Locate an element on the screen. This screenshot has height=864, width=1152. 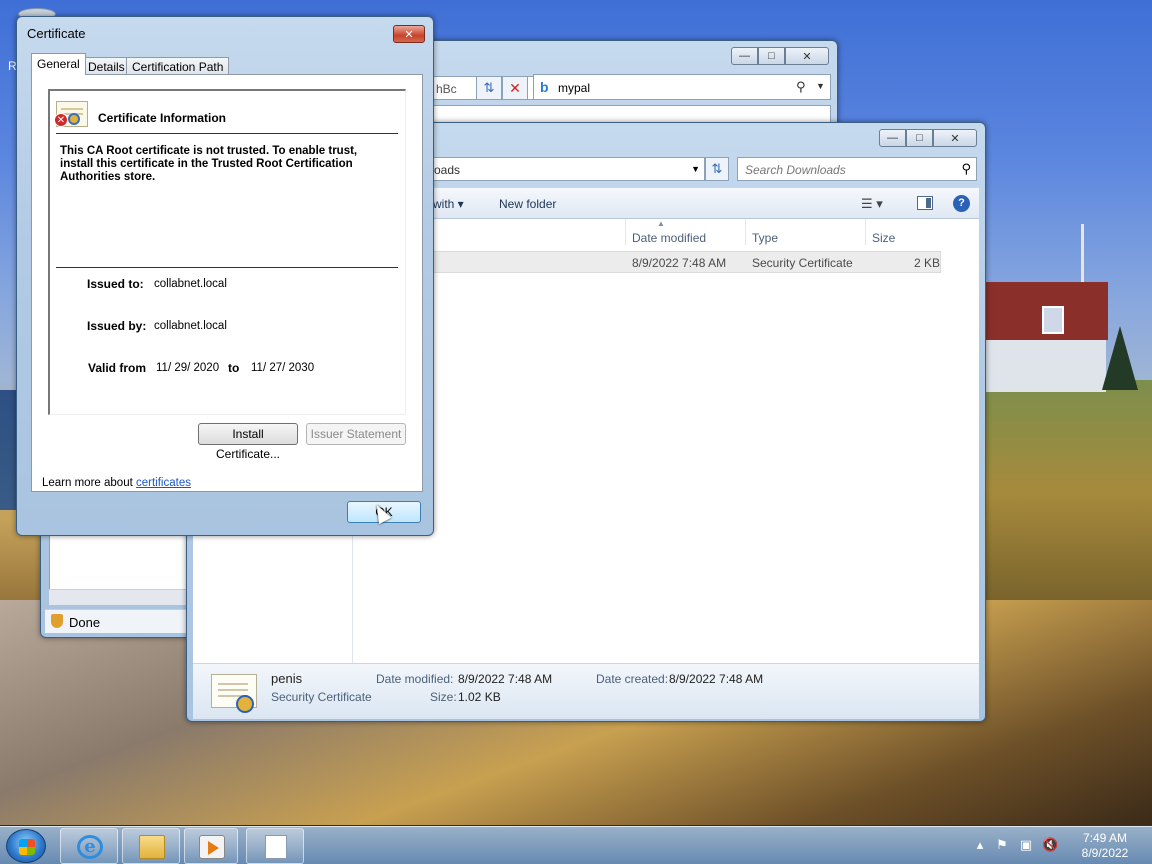
learn-more-text: Learn more about certificates is located at coordinates (116, 483).